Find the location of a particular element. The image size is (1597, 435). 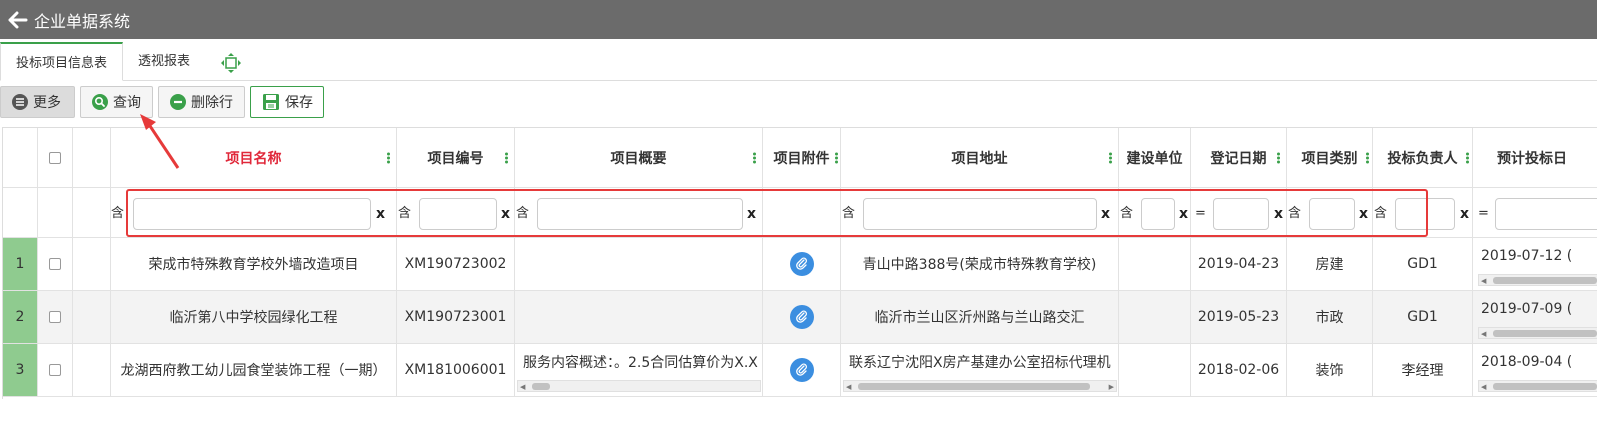

project-no-filter-input is located at coordinates (458, 214).